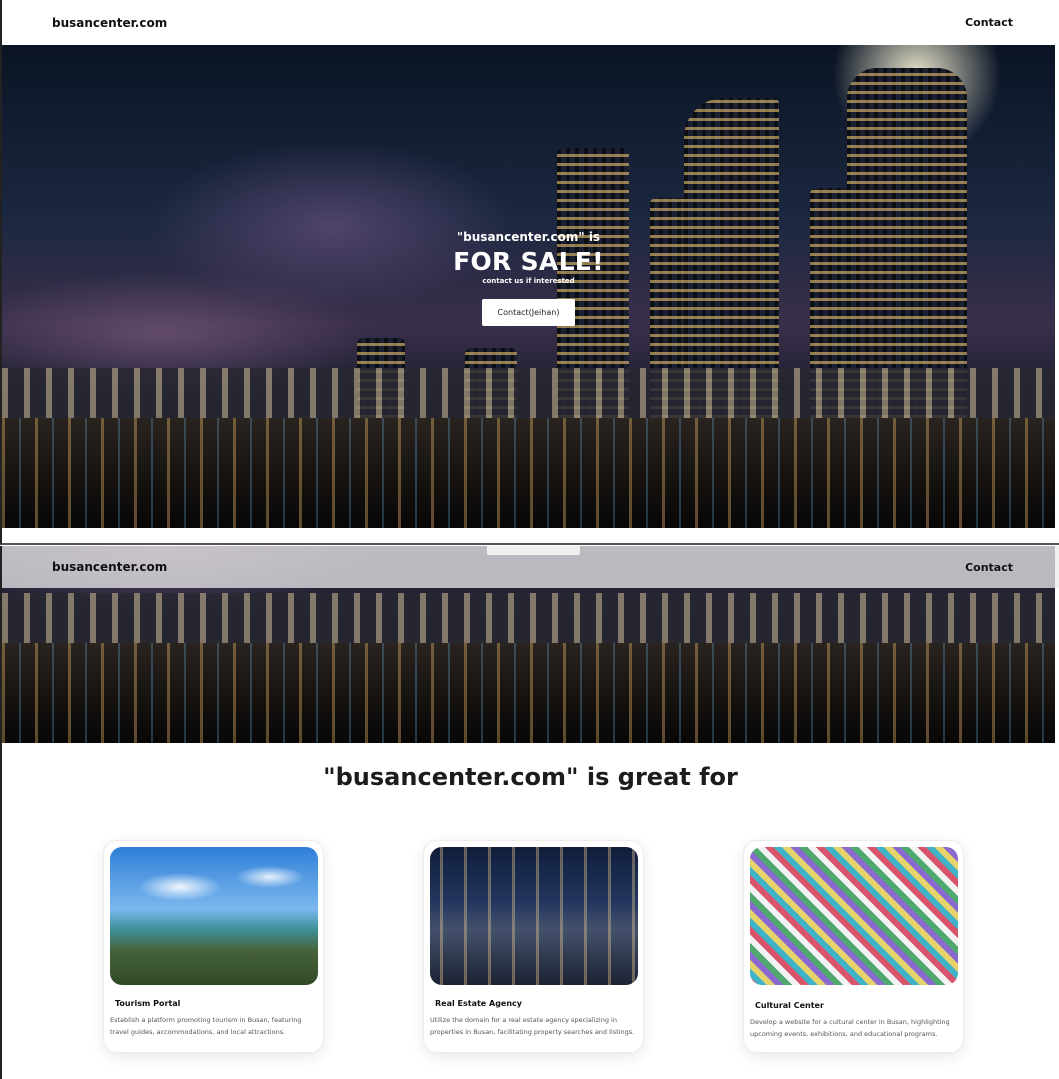  Describe the element at coordinates (789, 1005) in the screenshot. I see `card-title: Cultural Center` at that location.